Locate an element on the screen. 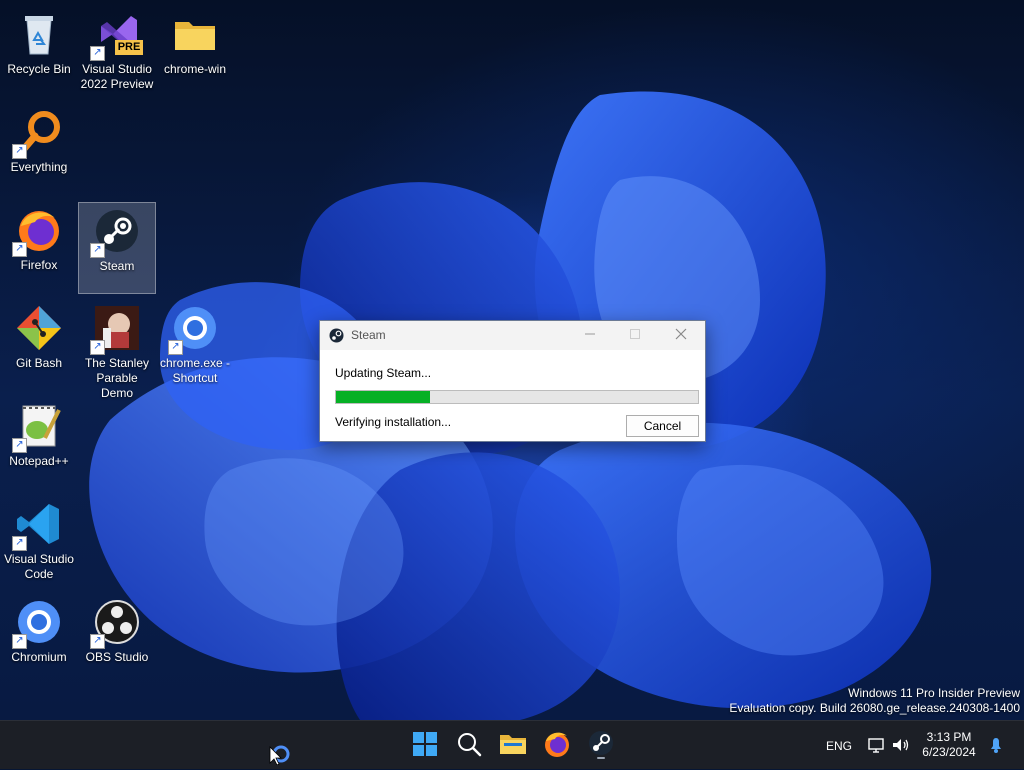  close-icon is located at coordinates (681, 334).